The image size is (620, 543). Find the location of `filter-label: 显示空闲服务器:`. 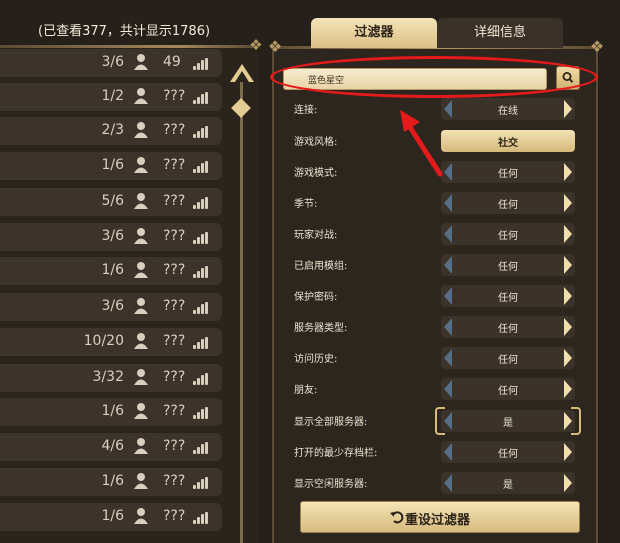

filter-label: 显示空闲服务器: is located at coordinates (331, 484).